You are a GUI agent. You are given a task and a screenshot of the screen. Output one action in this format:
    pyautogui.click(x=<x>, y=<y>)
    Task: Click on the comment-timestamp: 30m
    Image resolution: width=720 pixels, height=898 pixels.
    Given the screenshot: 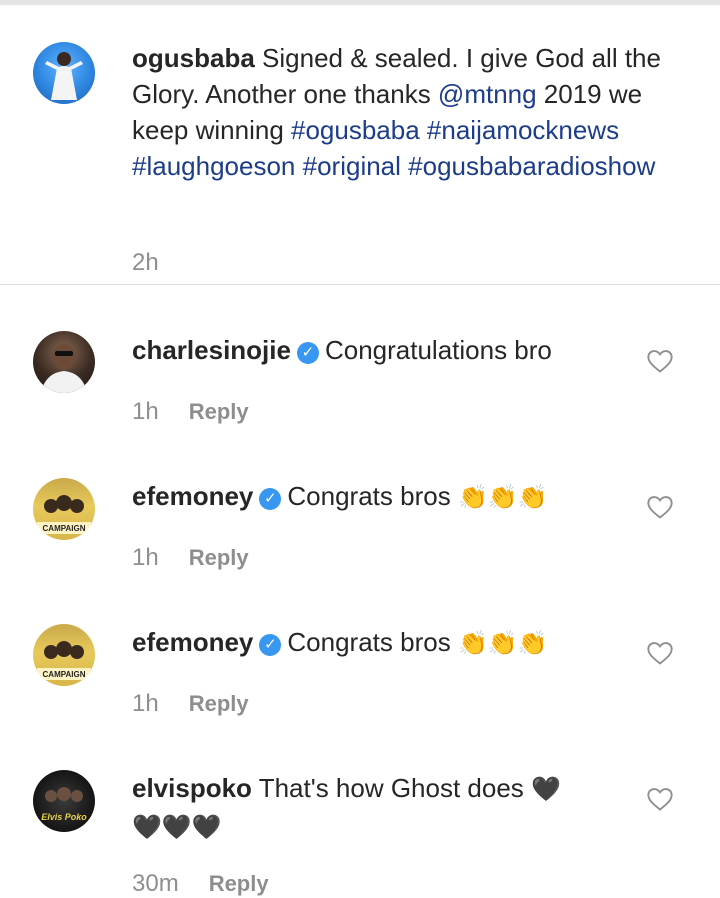 What is the action you would take?
    pyautogui.click(x=155, y=883)
    